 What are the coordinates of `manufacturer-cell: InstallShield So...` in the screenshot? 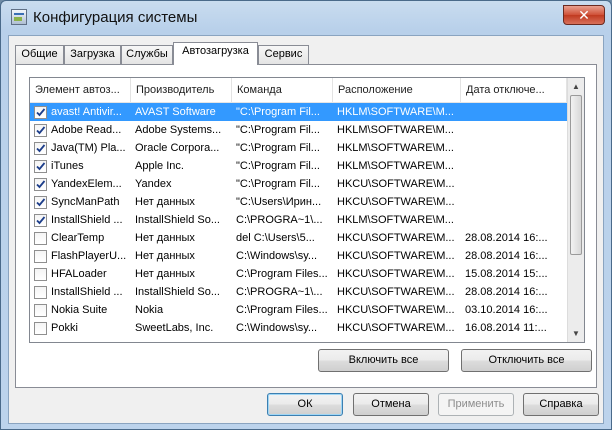 It's located at (177, 220).